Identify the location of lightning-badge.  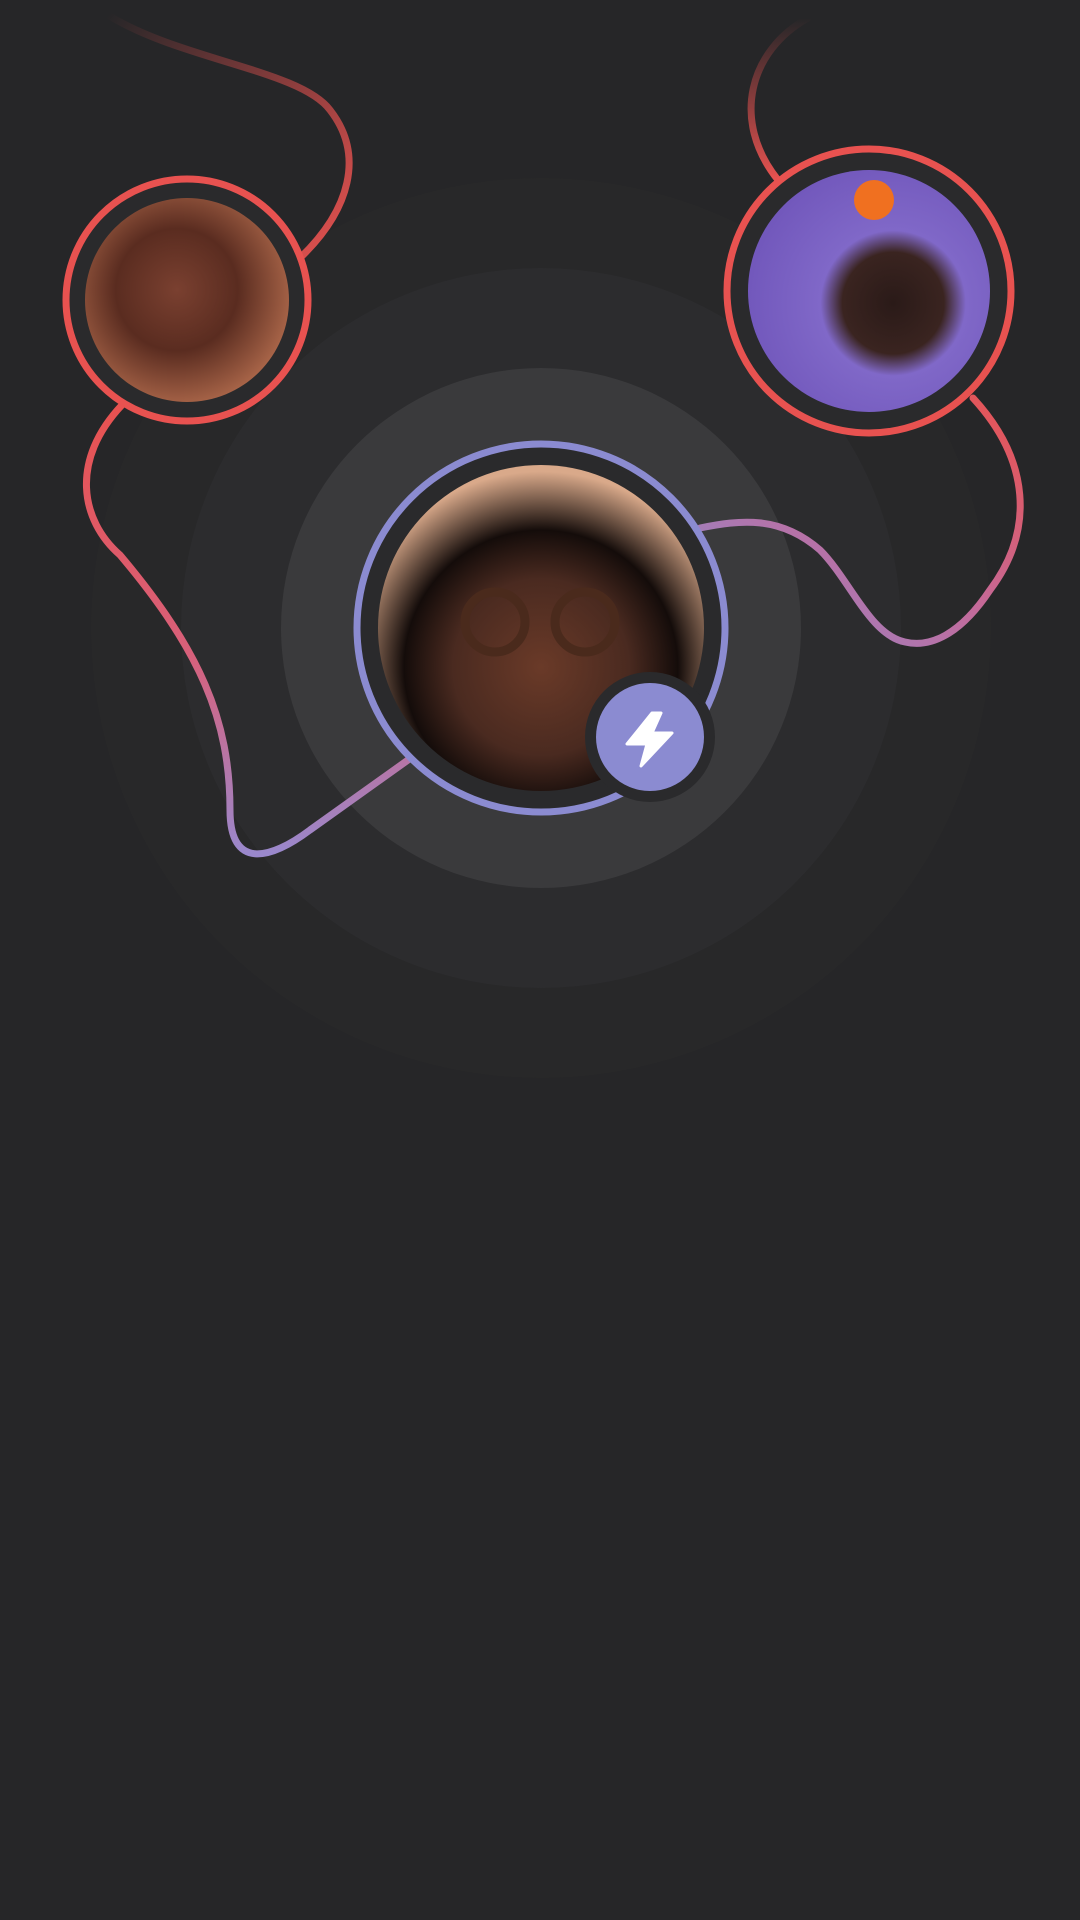
(650, 737).